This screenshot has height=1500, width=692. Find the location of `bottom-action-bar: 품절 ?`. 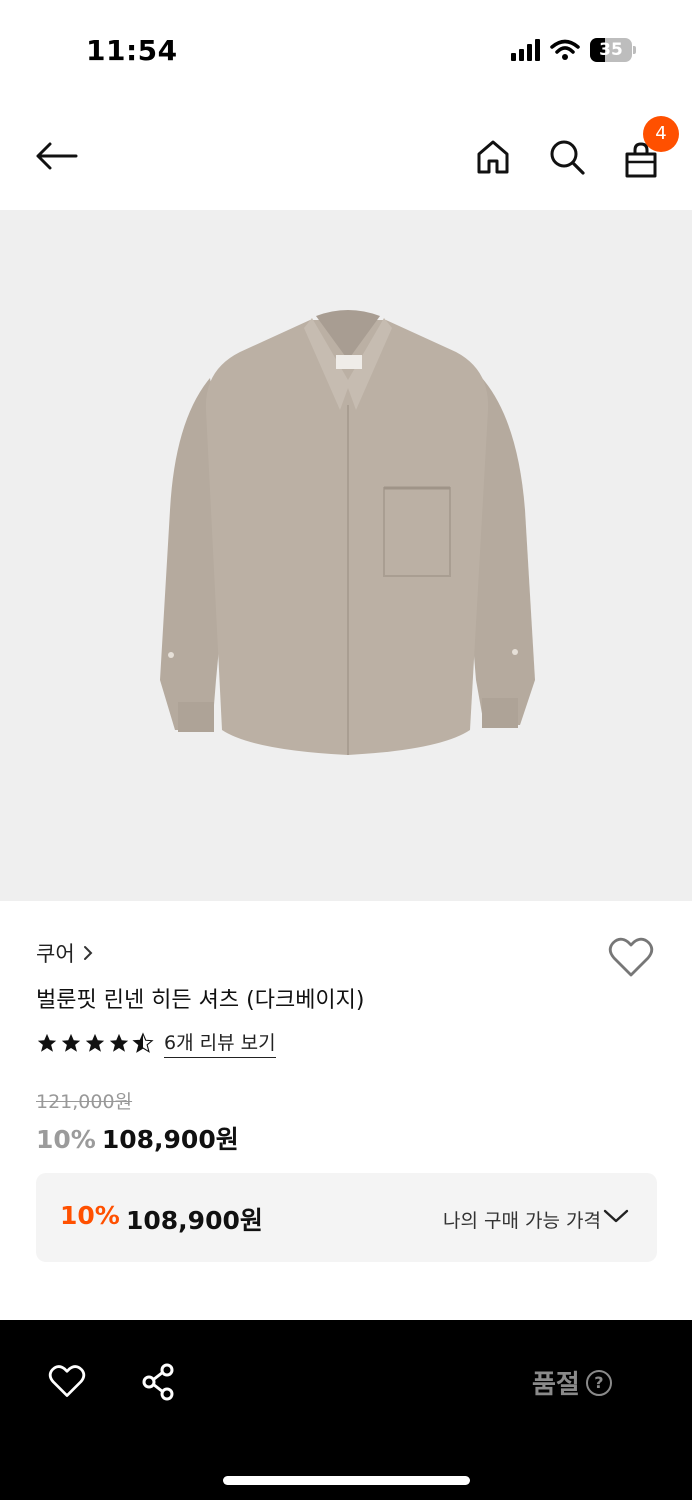

bottom-action-bar: 품절 ? is located at coordinates (346, 1410).